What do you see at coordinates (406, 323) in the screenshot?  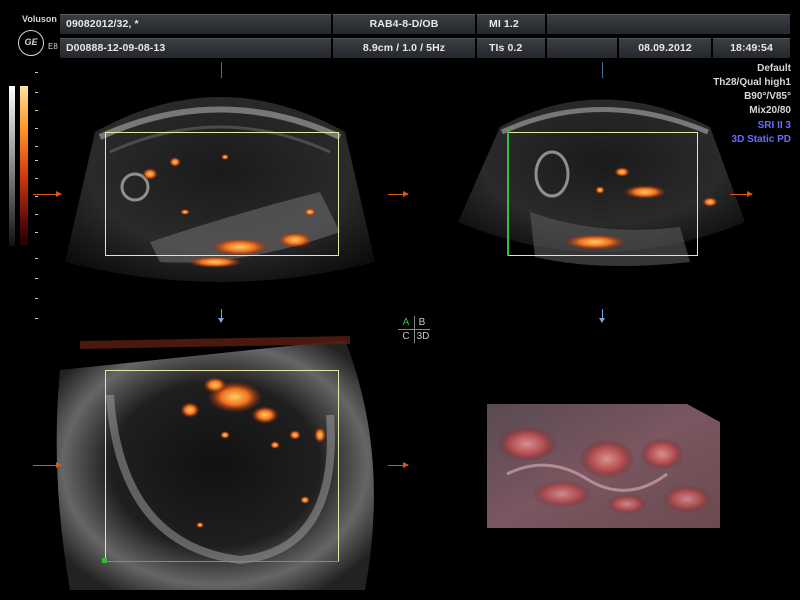 I see `quadrant-a-button: A` at bounding box center [406, 323].